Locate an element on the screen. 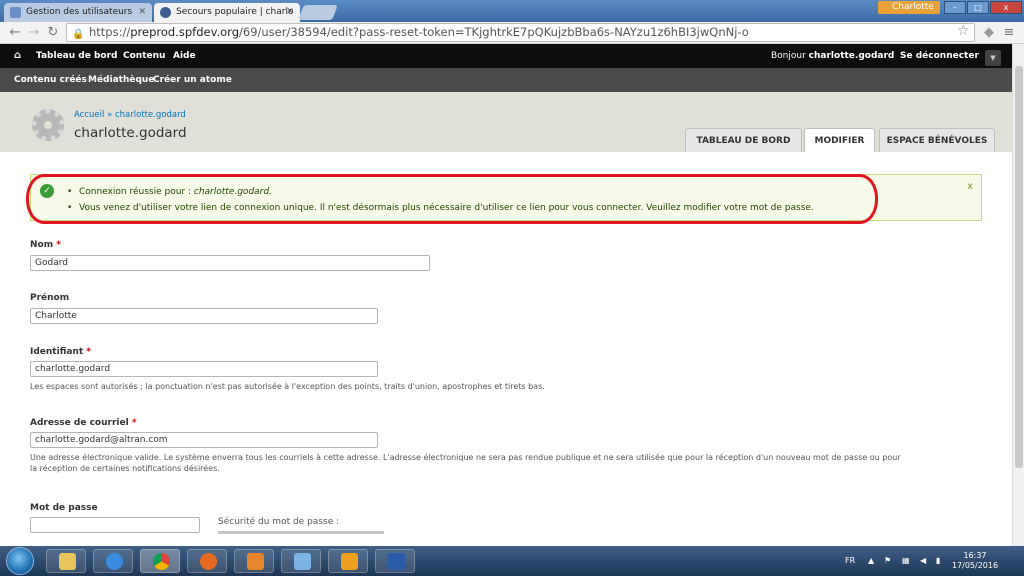  taskbar-chrome is located at coordinates (160, 561).